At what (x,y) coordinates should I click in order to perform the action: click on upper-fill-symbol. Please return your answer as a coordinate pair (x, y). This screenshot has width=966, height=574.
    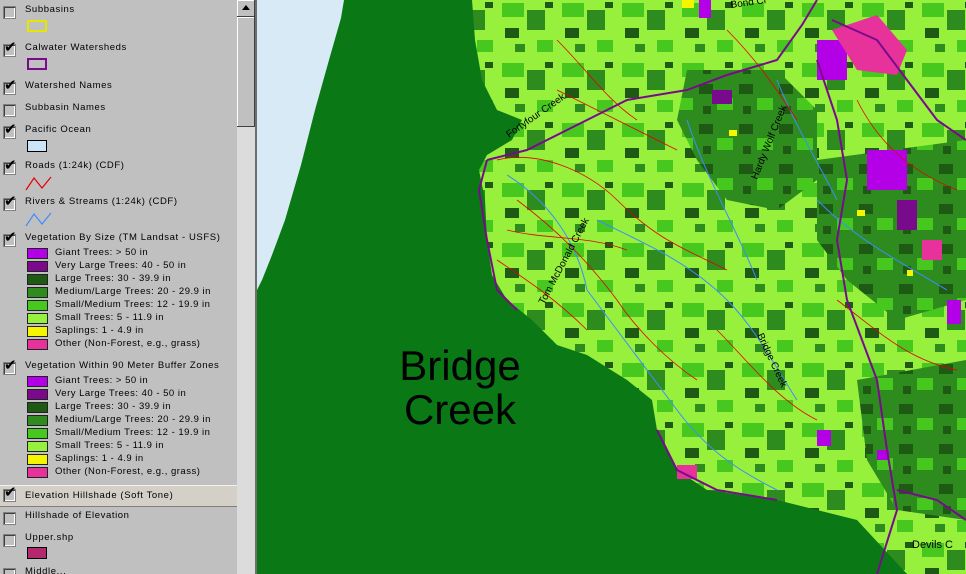
    Looking at the image, I should click on (37, 553).